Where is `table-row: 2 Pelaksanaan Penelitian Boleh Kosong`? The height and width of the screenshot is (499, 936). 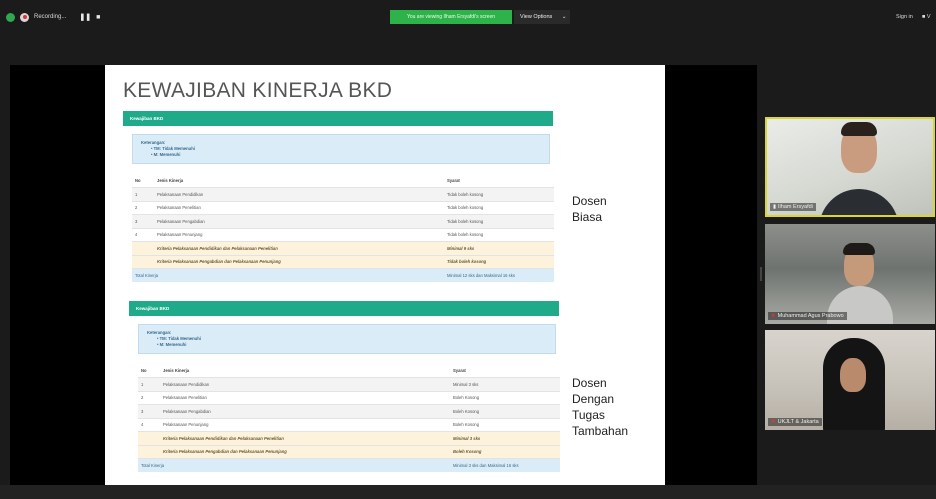 table-row: 2 Pelaksanaan Penelitian Boleh Kosong is located at coordinates (349, 397).